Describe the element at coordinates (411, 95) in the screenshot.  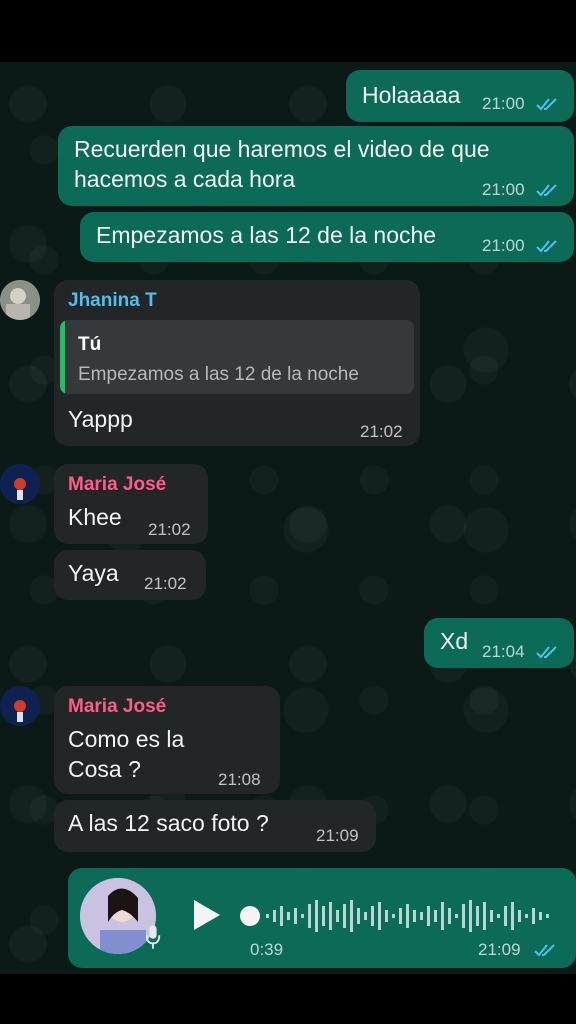
I see `message-text: Holaaaaa` at that location.